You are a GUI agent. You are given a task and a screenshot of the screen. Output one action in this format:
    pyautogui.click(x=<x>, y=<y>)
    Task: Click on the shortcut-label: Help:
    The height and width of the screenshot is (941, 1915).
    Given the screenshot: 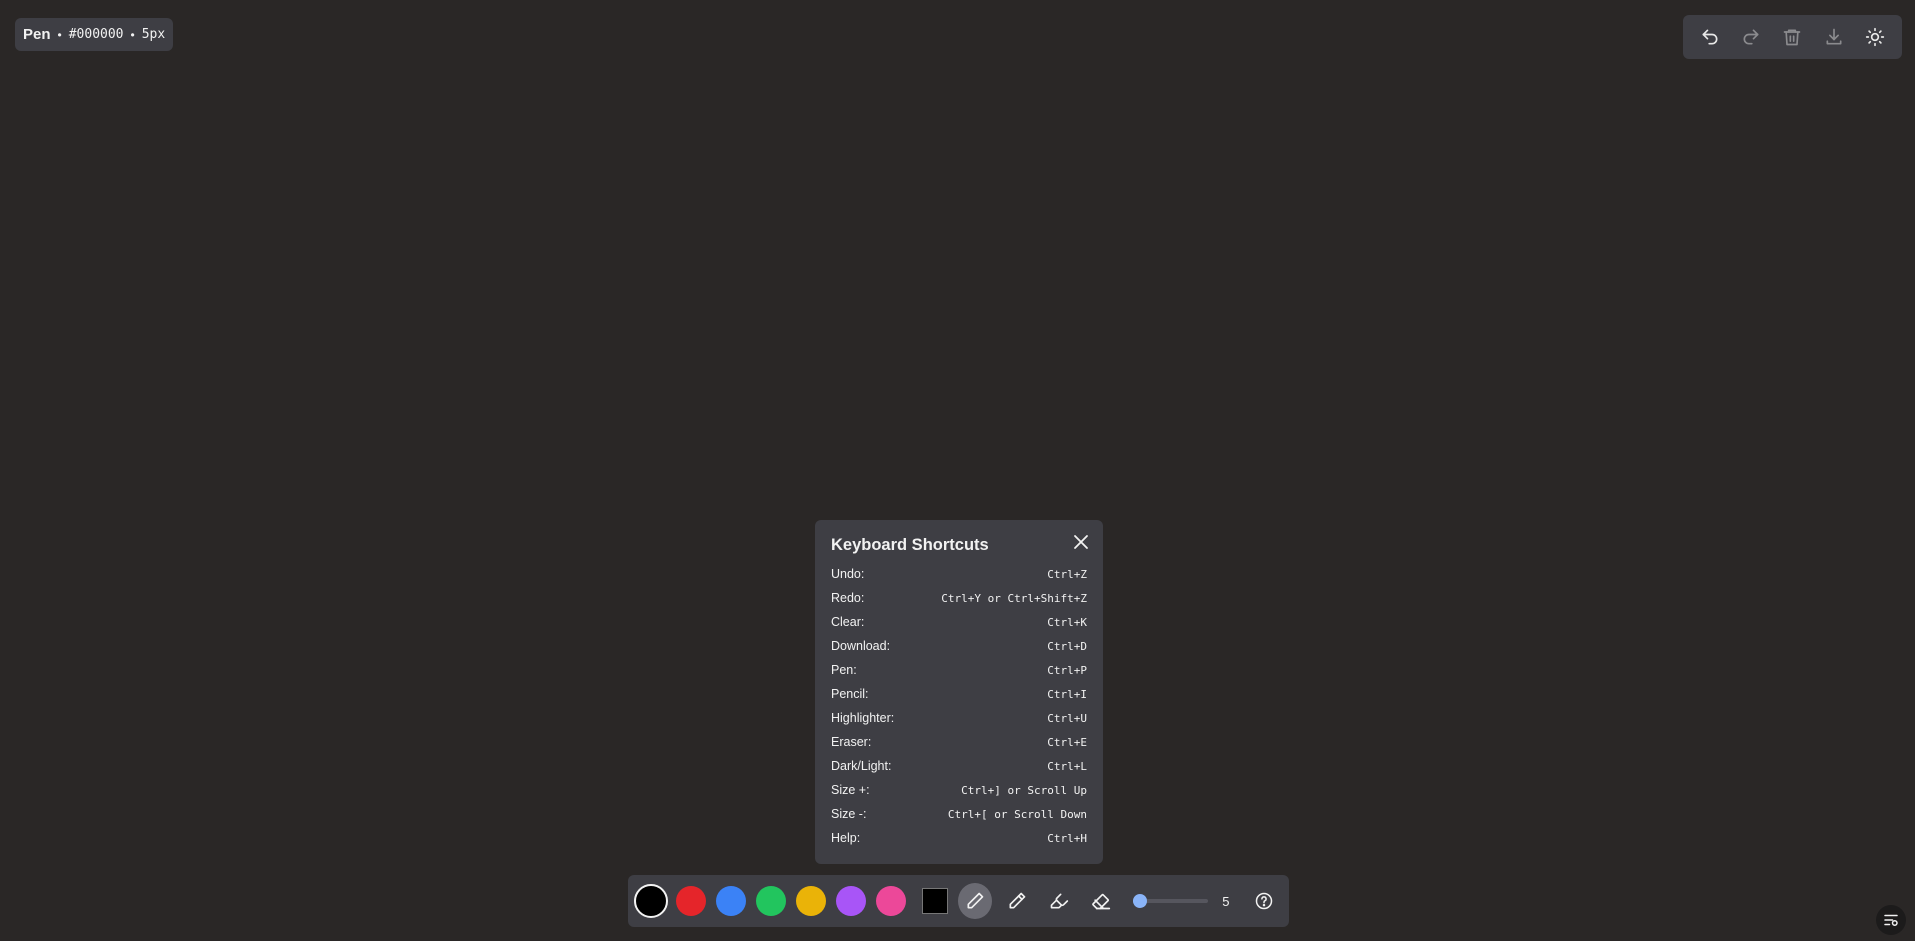 What is the action you would take?
    pyautogui.click(x=846, y=838)
    